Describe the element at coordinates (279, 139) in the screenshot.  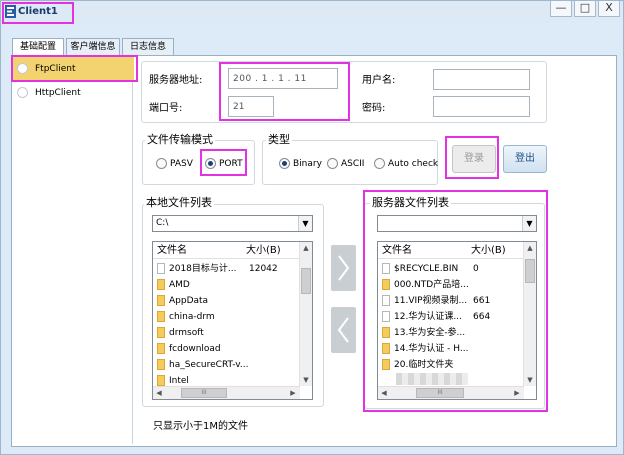
I see `type-legend: 类型` at that location.